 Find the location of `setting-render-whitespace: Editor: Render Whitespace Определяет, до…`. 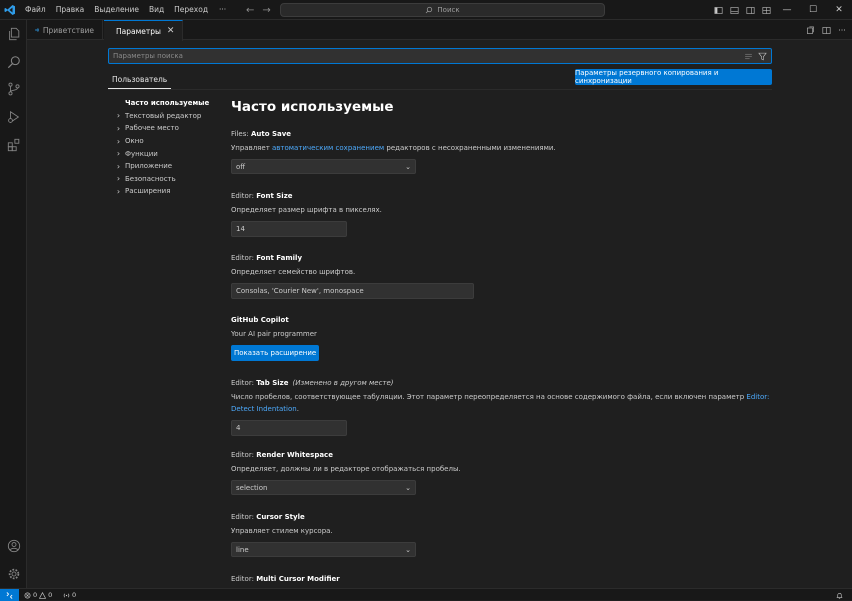

setting-render-whitespace: Editor: Render Whitespace Определяет, до… is located at coordinates (501, 472).